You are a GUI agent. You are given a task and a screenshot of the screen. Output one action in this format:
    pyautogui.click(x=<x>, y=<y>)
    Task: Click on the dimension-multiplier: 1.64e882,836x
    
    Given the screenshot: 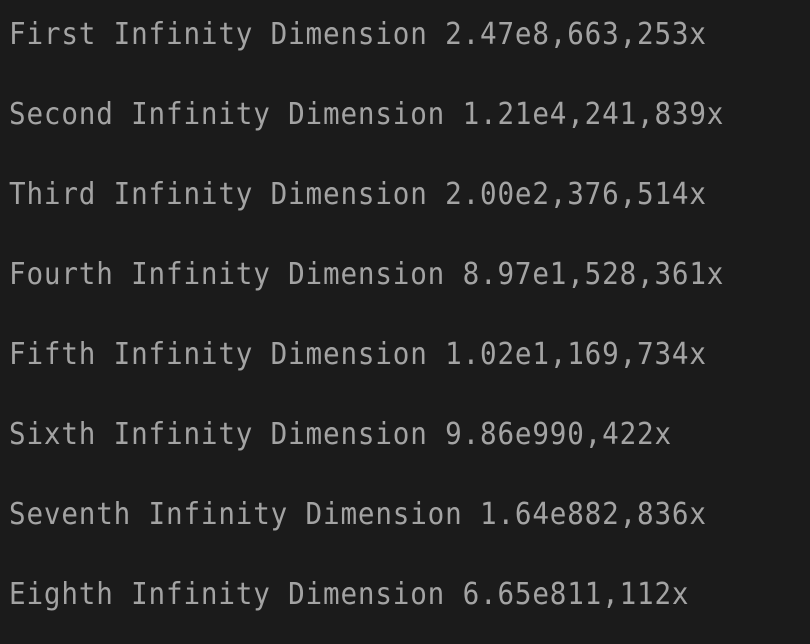 What is the action you would take?
    pyautogui.click(x=593, y=514)
    